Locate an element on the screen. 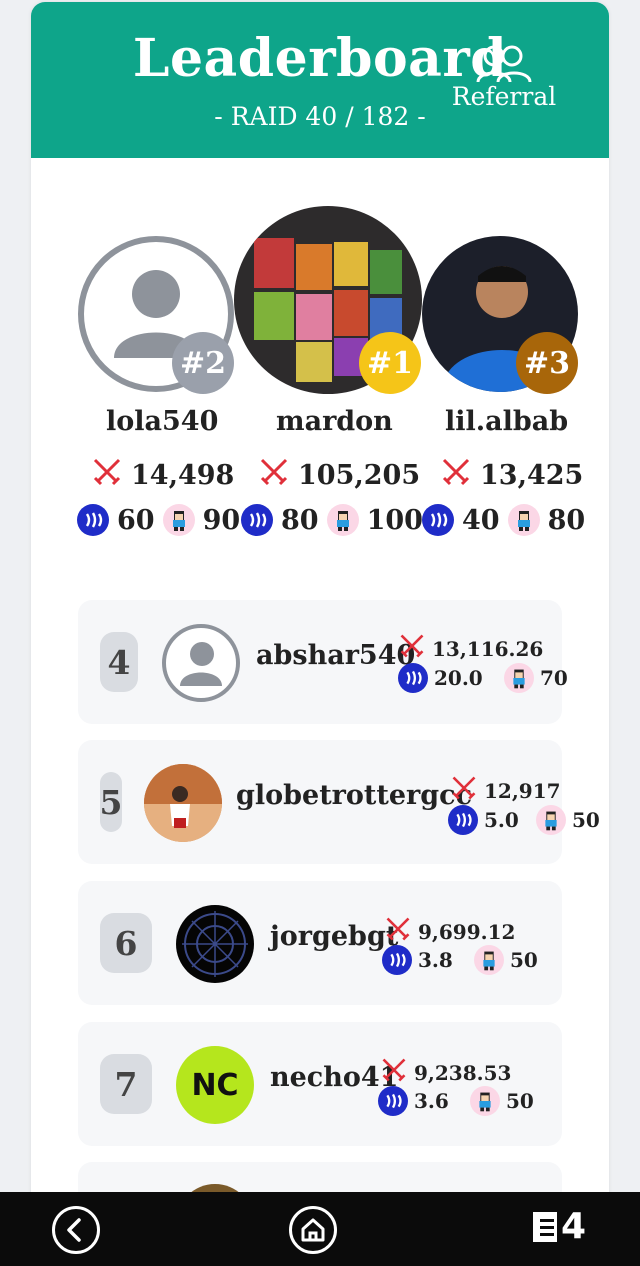 This screenshot has height=1266, width=640. users-icon is located at coordinates (504, 63).